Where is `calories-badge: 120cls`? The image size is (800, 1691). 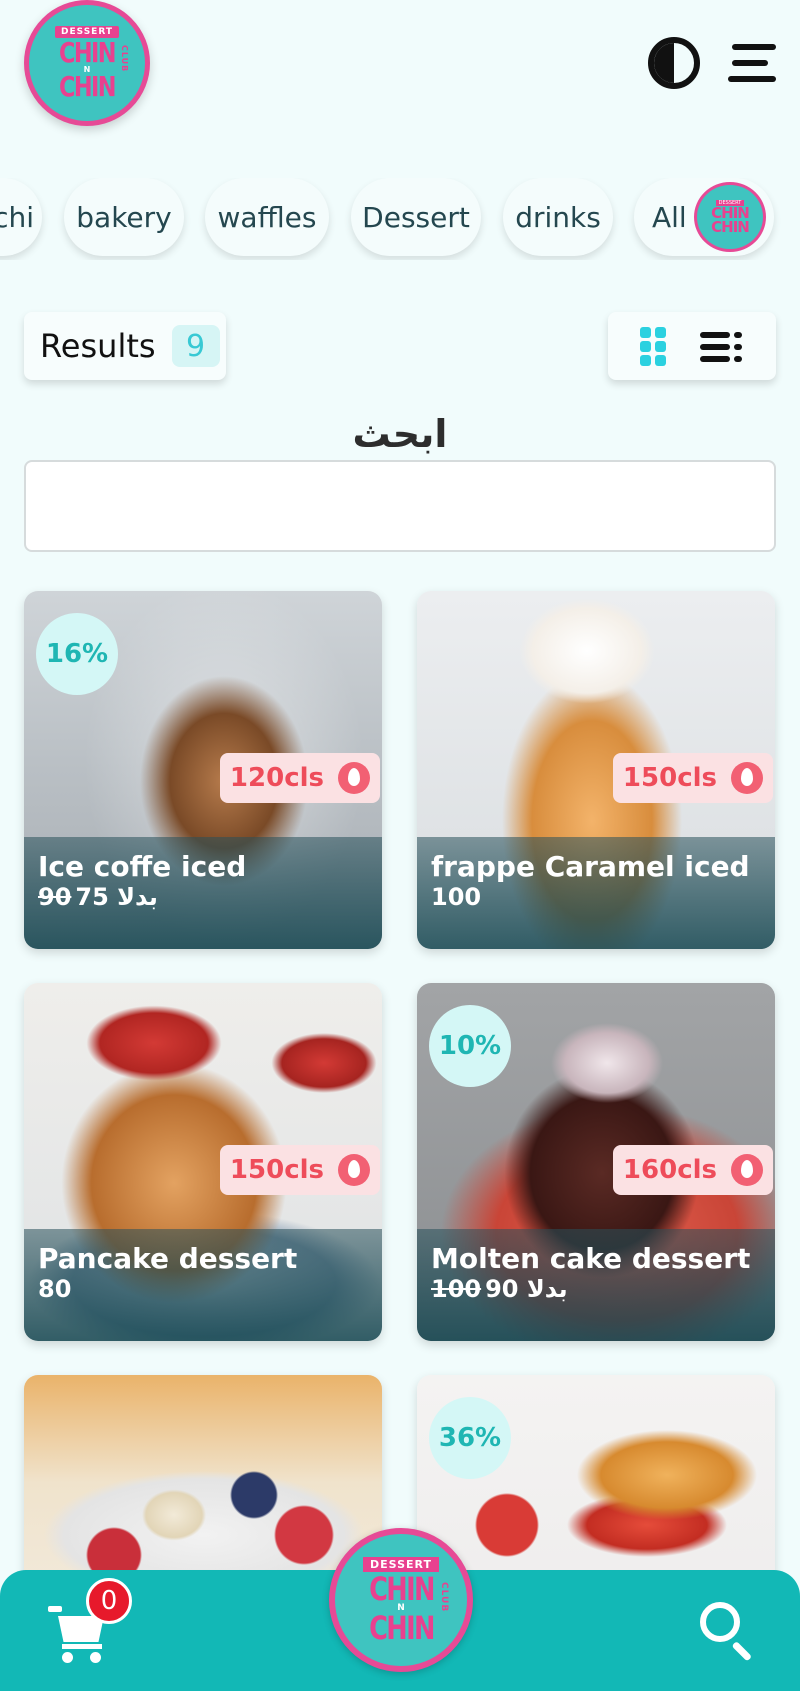 calories-badge: 120cls is located at coordinates (299, 778).